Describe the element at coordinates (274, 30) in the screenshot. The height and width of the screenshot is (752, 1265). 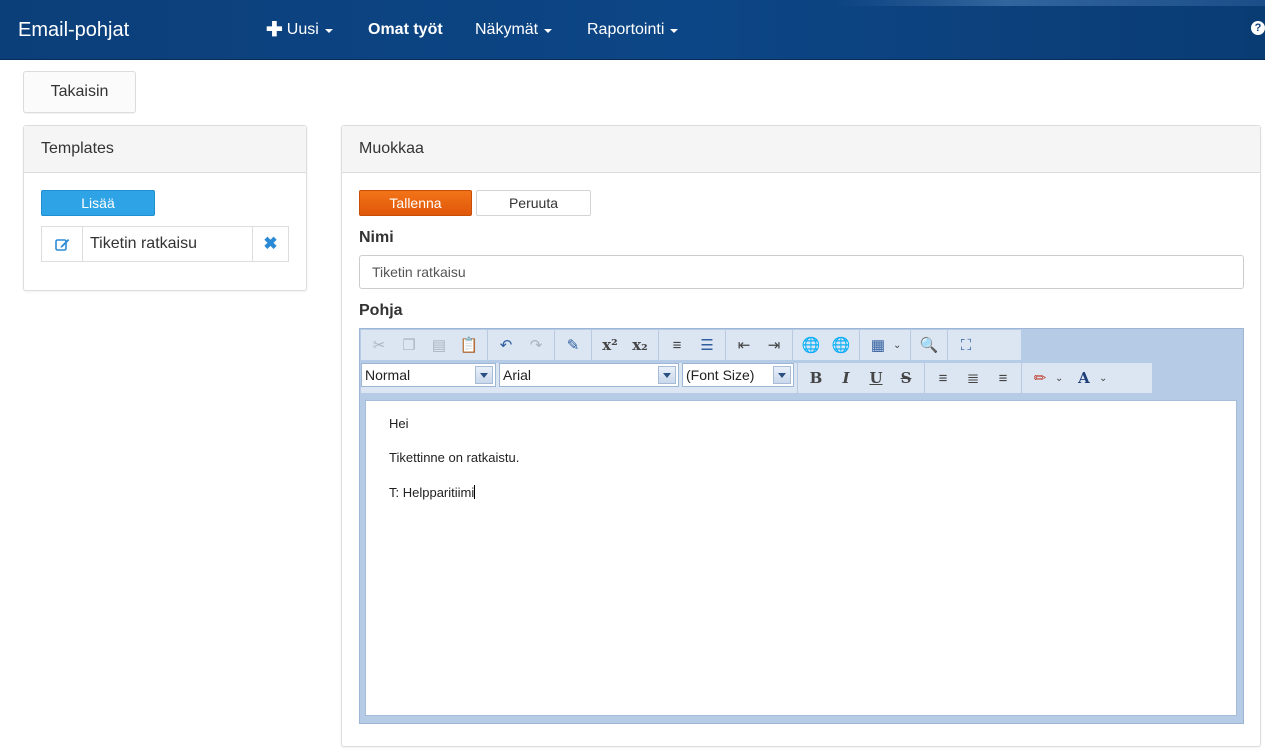
I see `plus-icon: ✚` at that location.